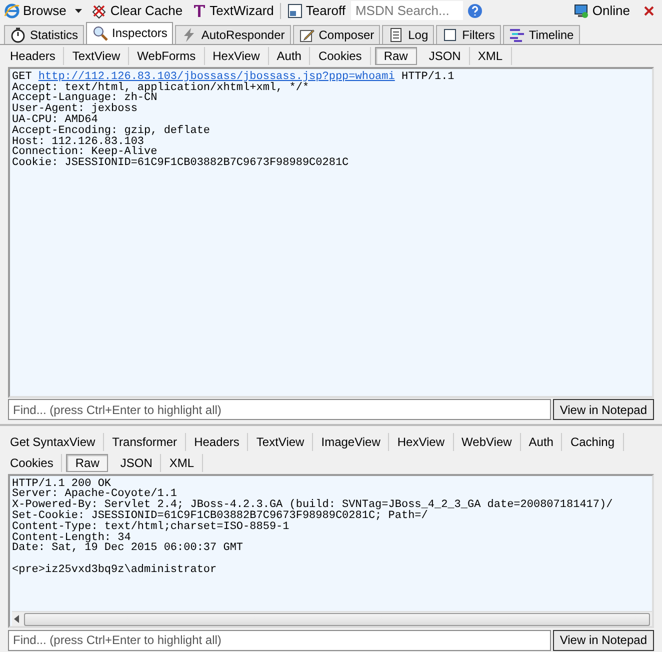  Describe the element at coordinates (44, 34) in the screenshot. I see `tab: Statistics` at that location.